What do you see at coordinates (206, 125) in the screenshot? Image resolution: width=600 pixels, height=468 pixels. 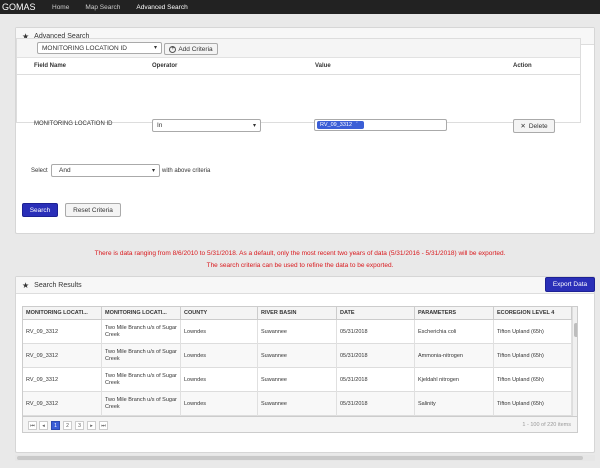 I see `operator-select: In ▾` at bounding box center [206, 125].